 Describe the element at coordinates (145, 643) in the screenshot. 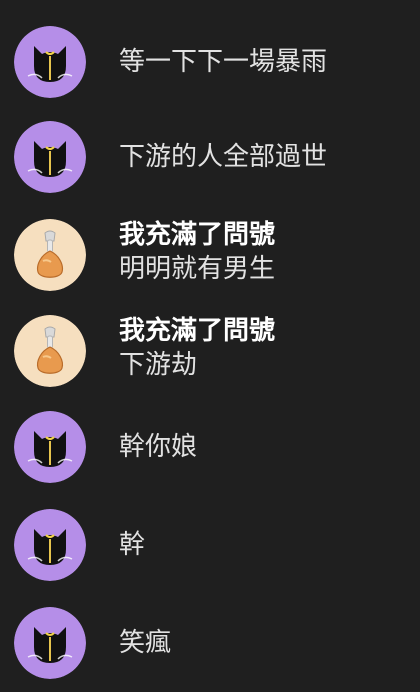

I see `message-text: 笑瘋` at that location.